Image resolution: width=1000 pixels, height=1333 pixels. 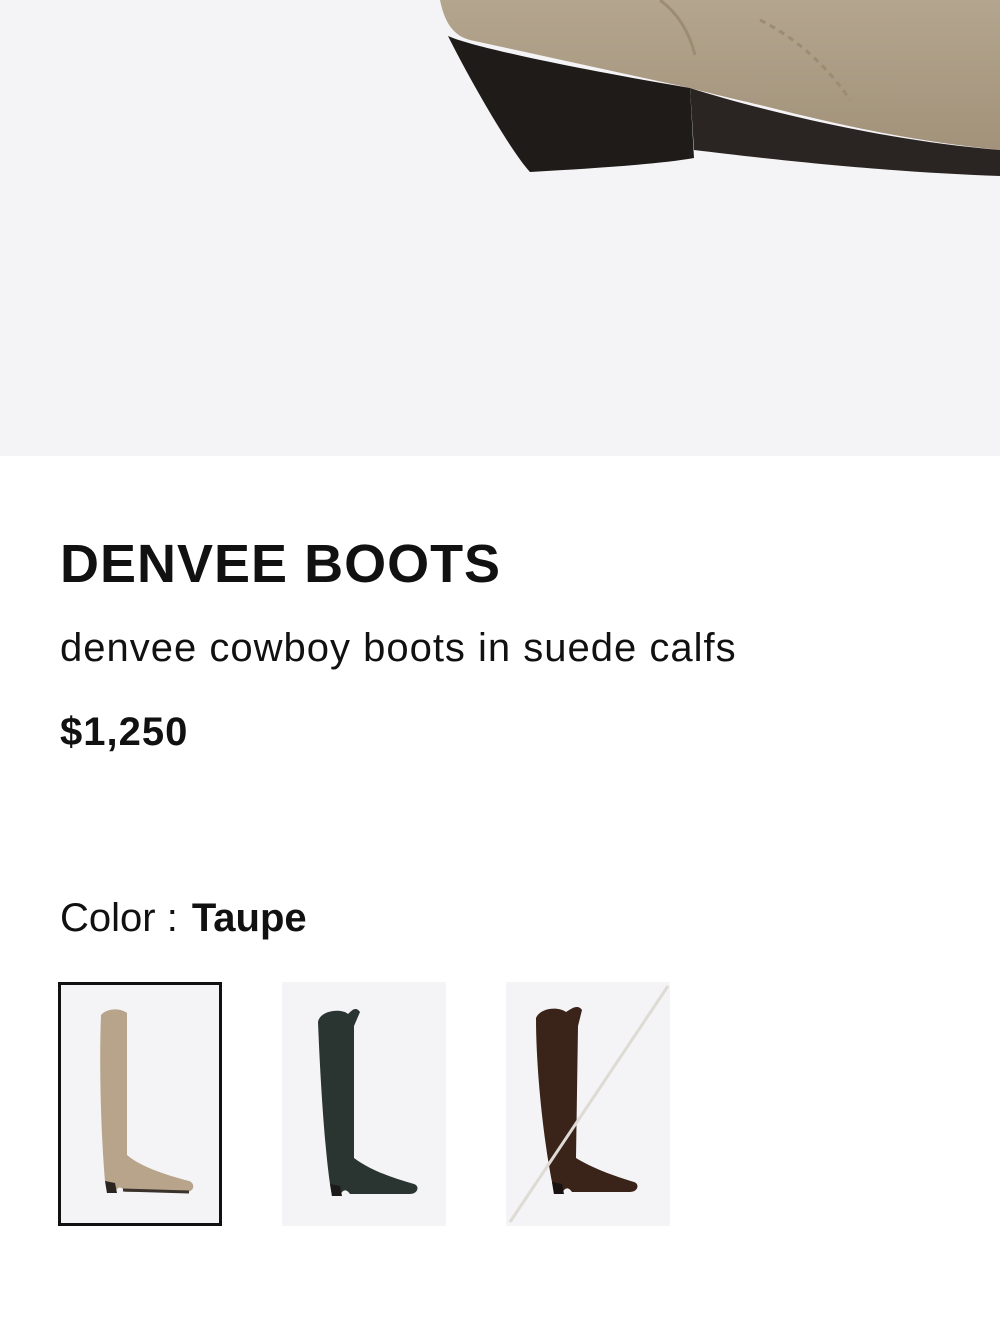 What do you see at coordinates (119, 918) in the screenshot?
I see `color-label: Color :` at bounding box center [119, 918].